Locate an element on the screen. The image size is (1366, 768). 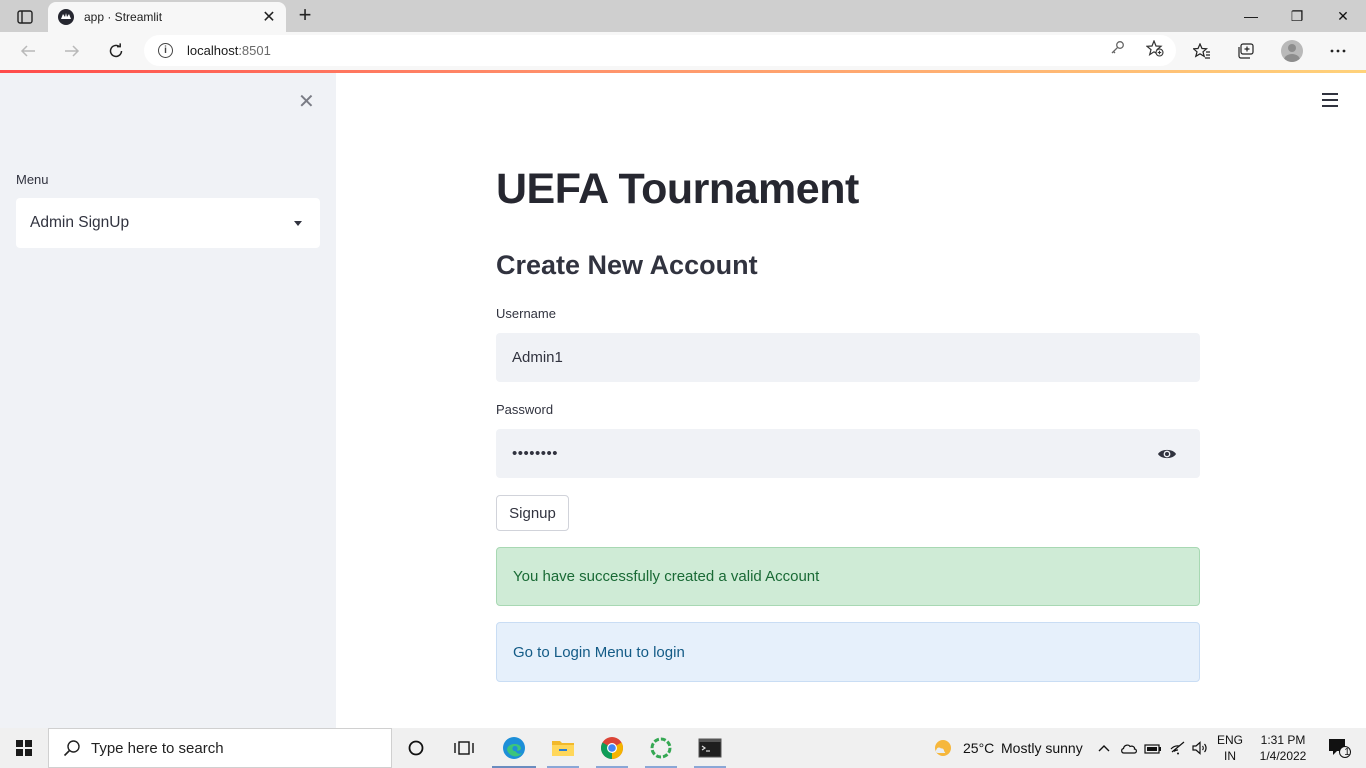
username-field: Admin1 is located at coordinates (848, 357).